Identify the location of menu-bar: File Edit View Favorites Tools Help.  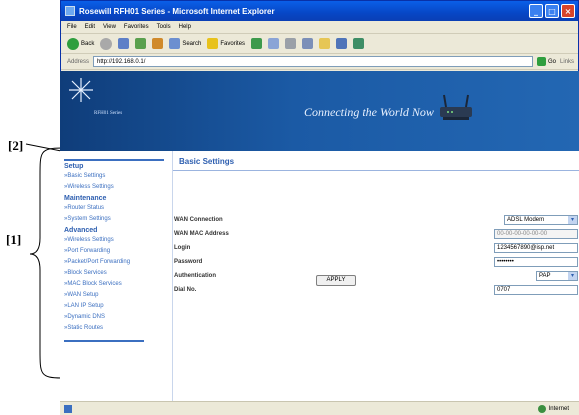
(319, 27).